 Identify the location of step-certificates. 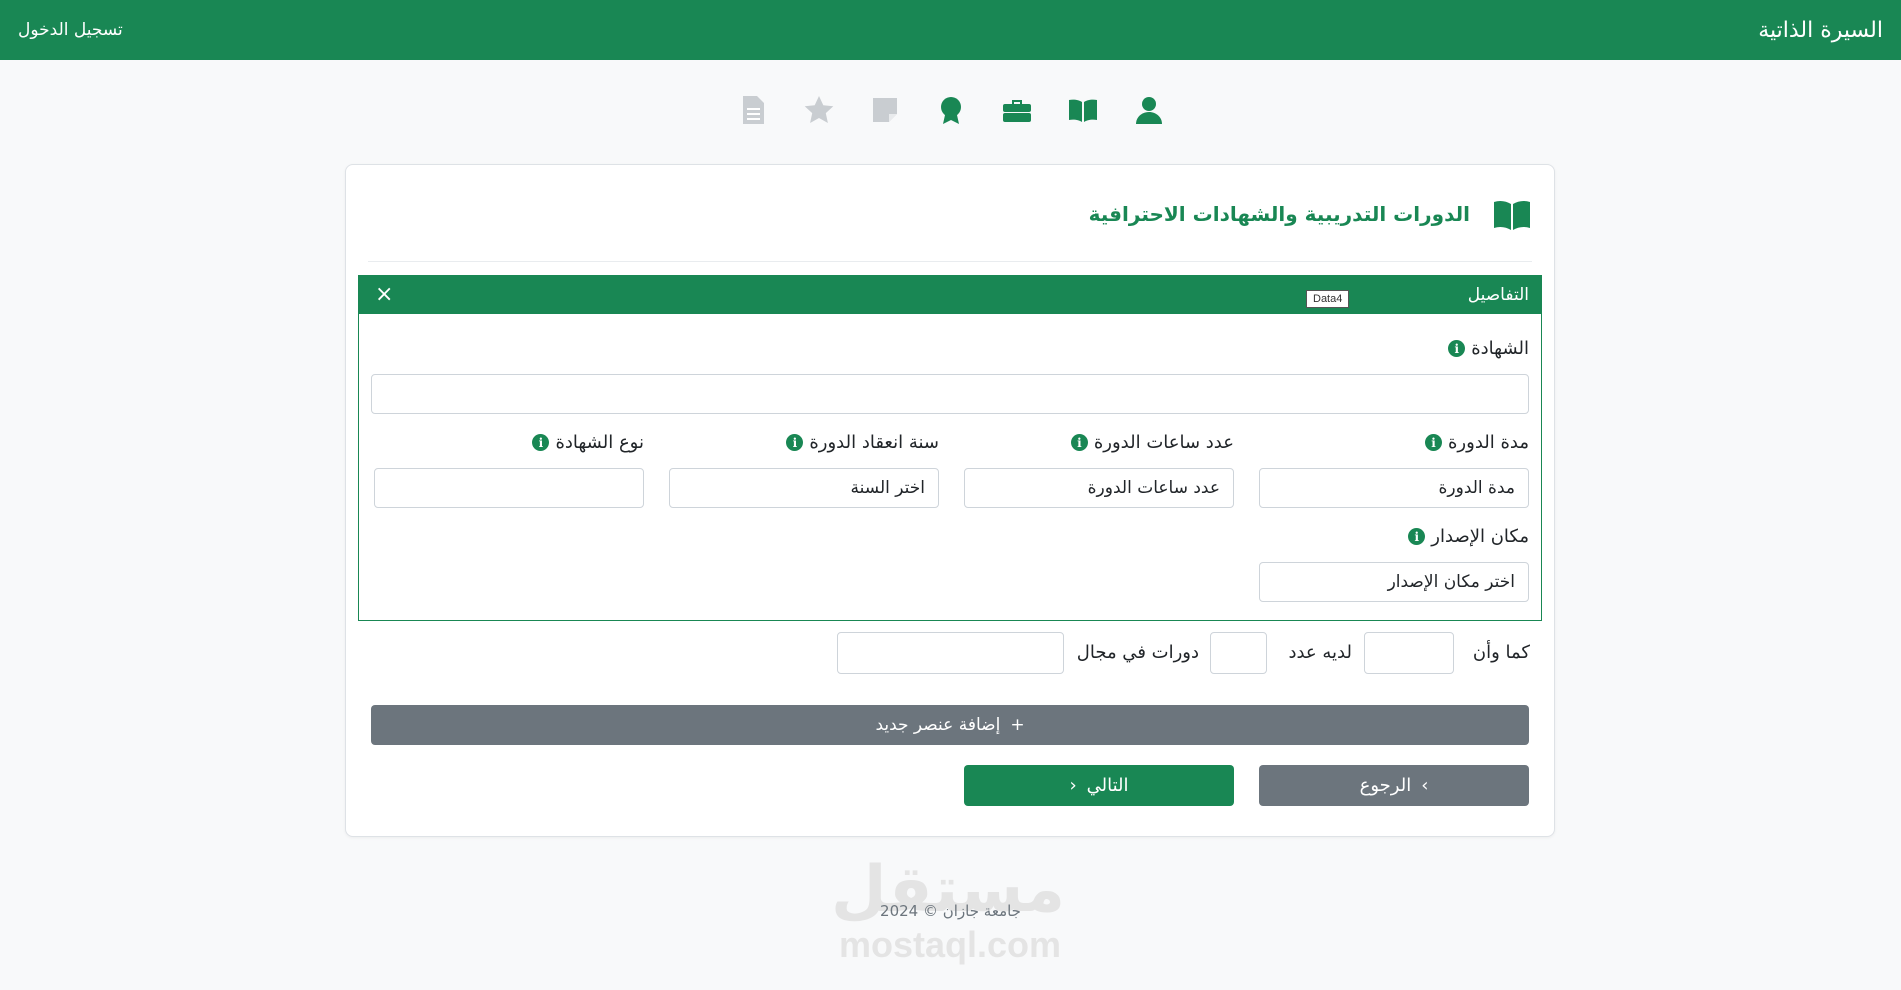
(951, 110).